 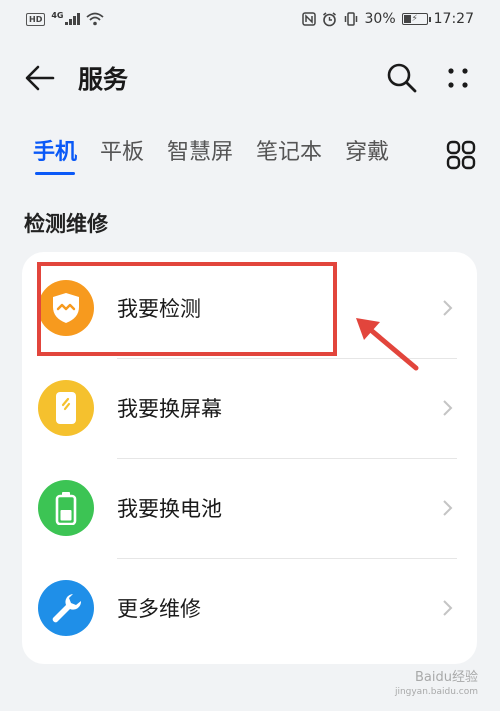 What do you see at coordinates (250, 78) in the screenshot?
I see `app-header: 服务` at bounding box center [250, 78].